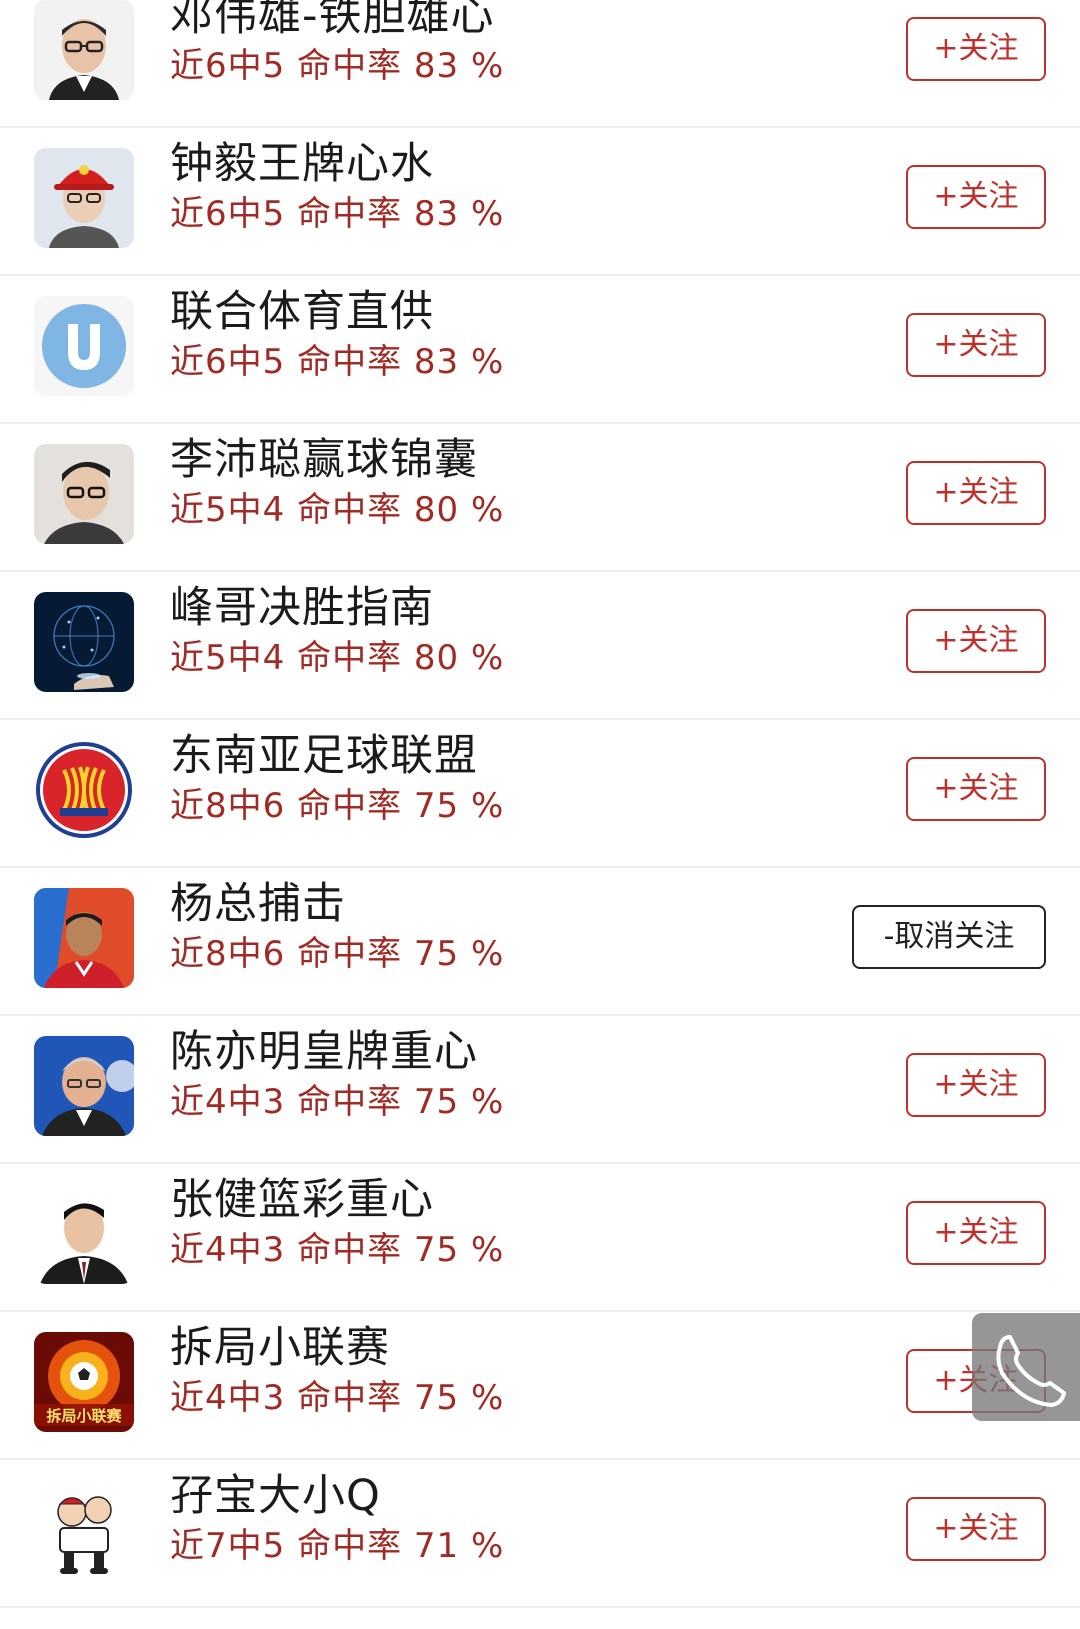  What do you see at coordinates (540, 1090) in the screenshot?
I see `list-item: 陈亦明皇牌重心 近4中3 命中率 75 % +关注` at bounding box center [540, 1090].